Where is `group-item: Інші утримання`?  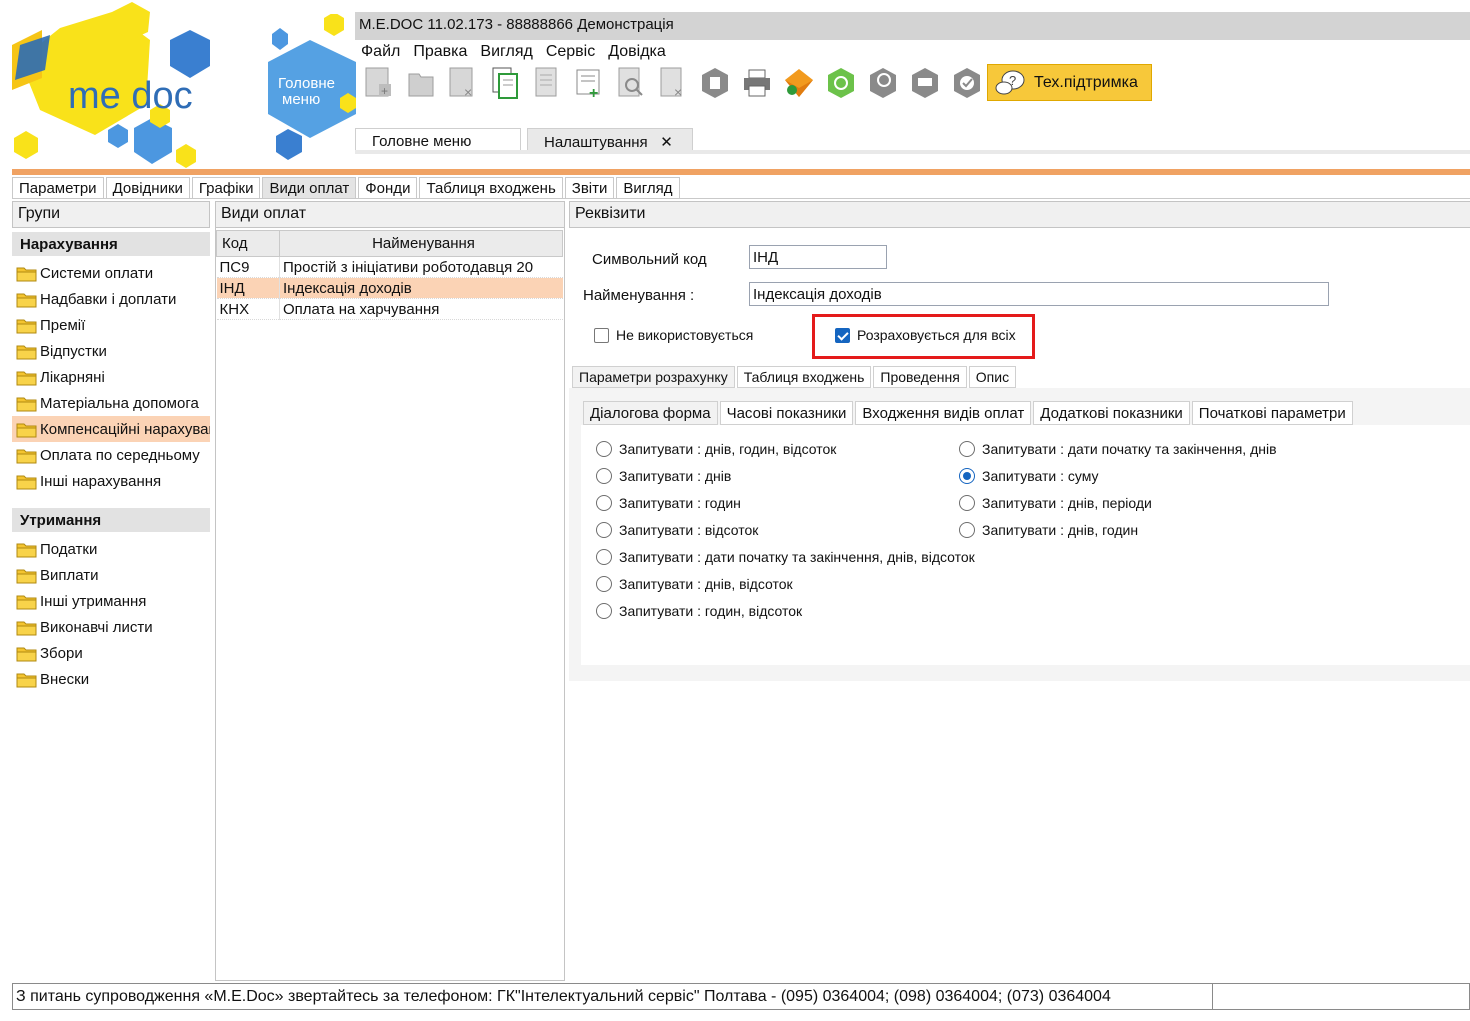
group-item: Інші утримання is located at coordinates (111, 601).